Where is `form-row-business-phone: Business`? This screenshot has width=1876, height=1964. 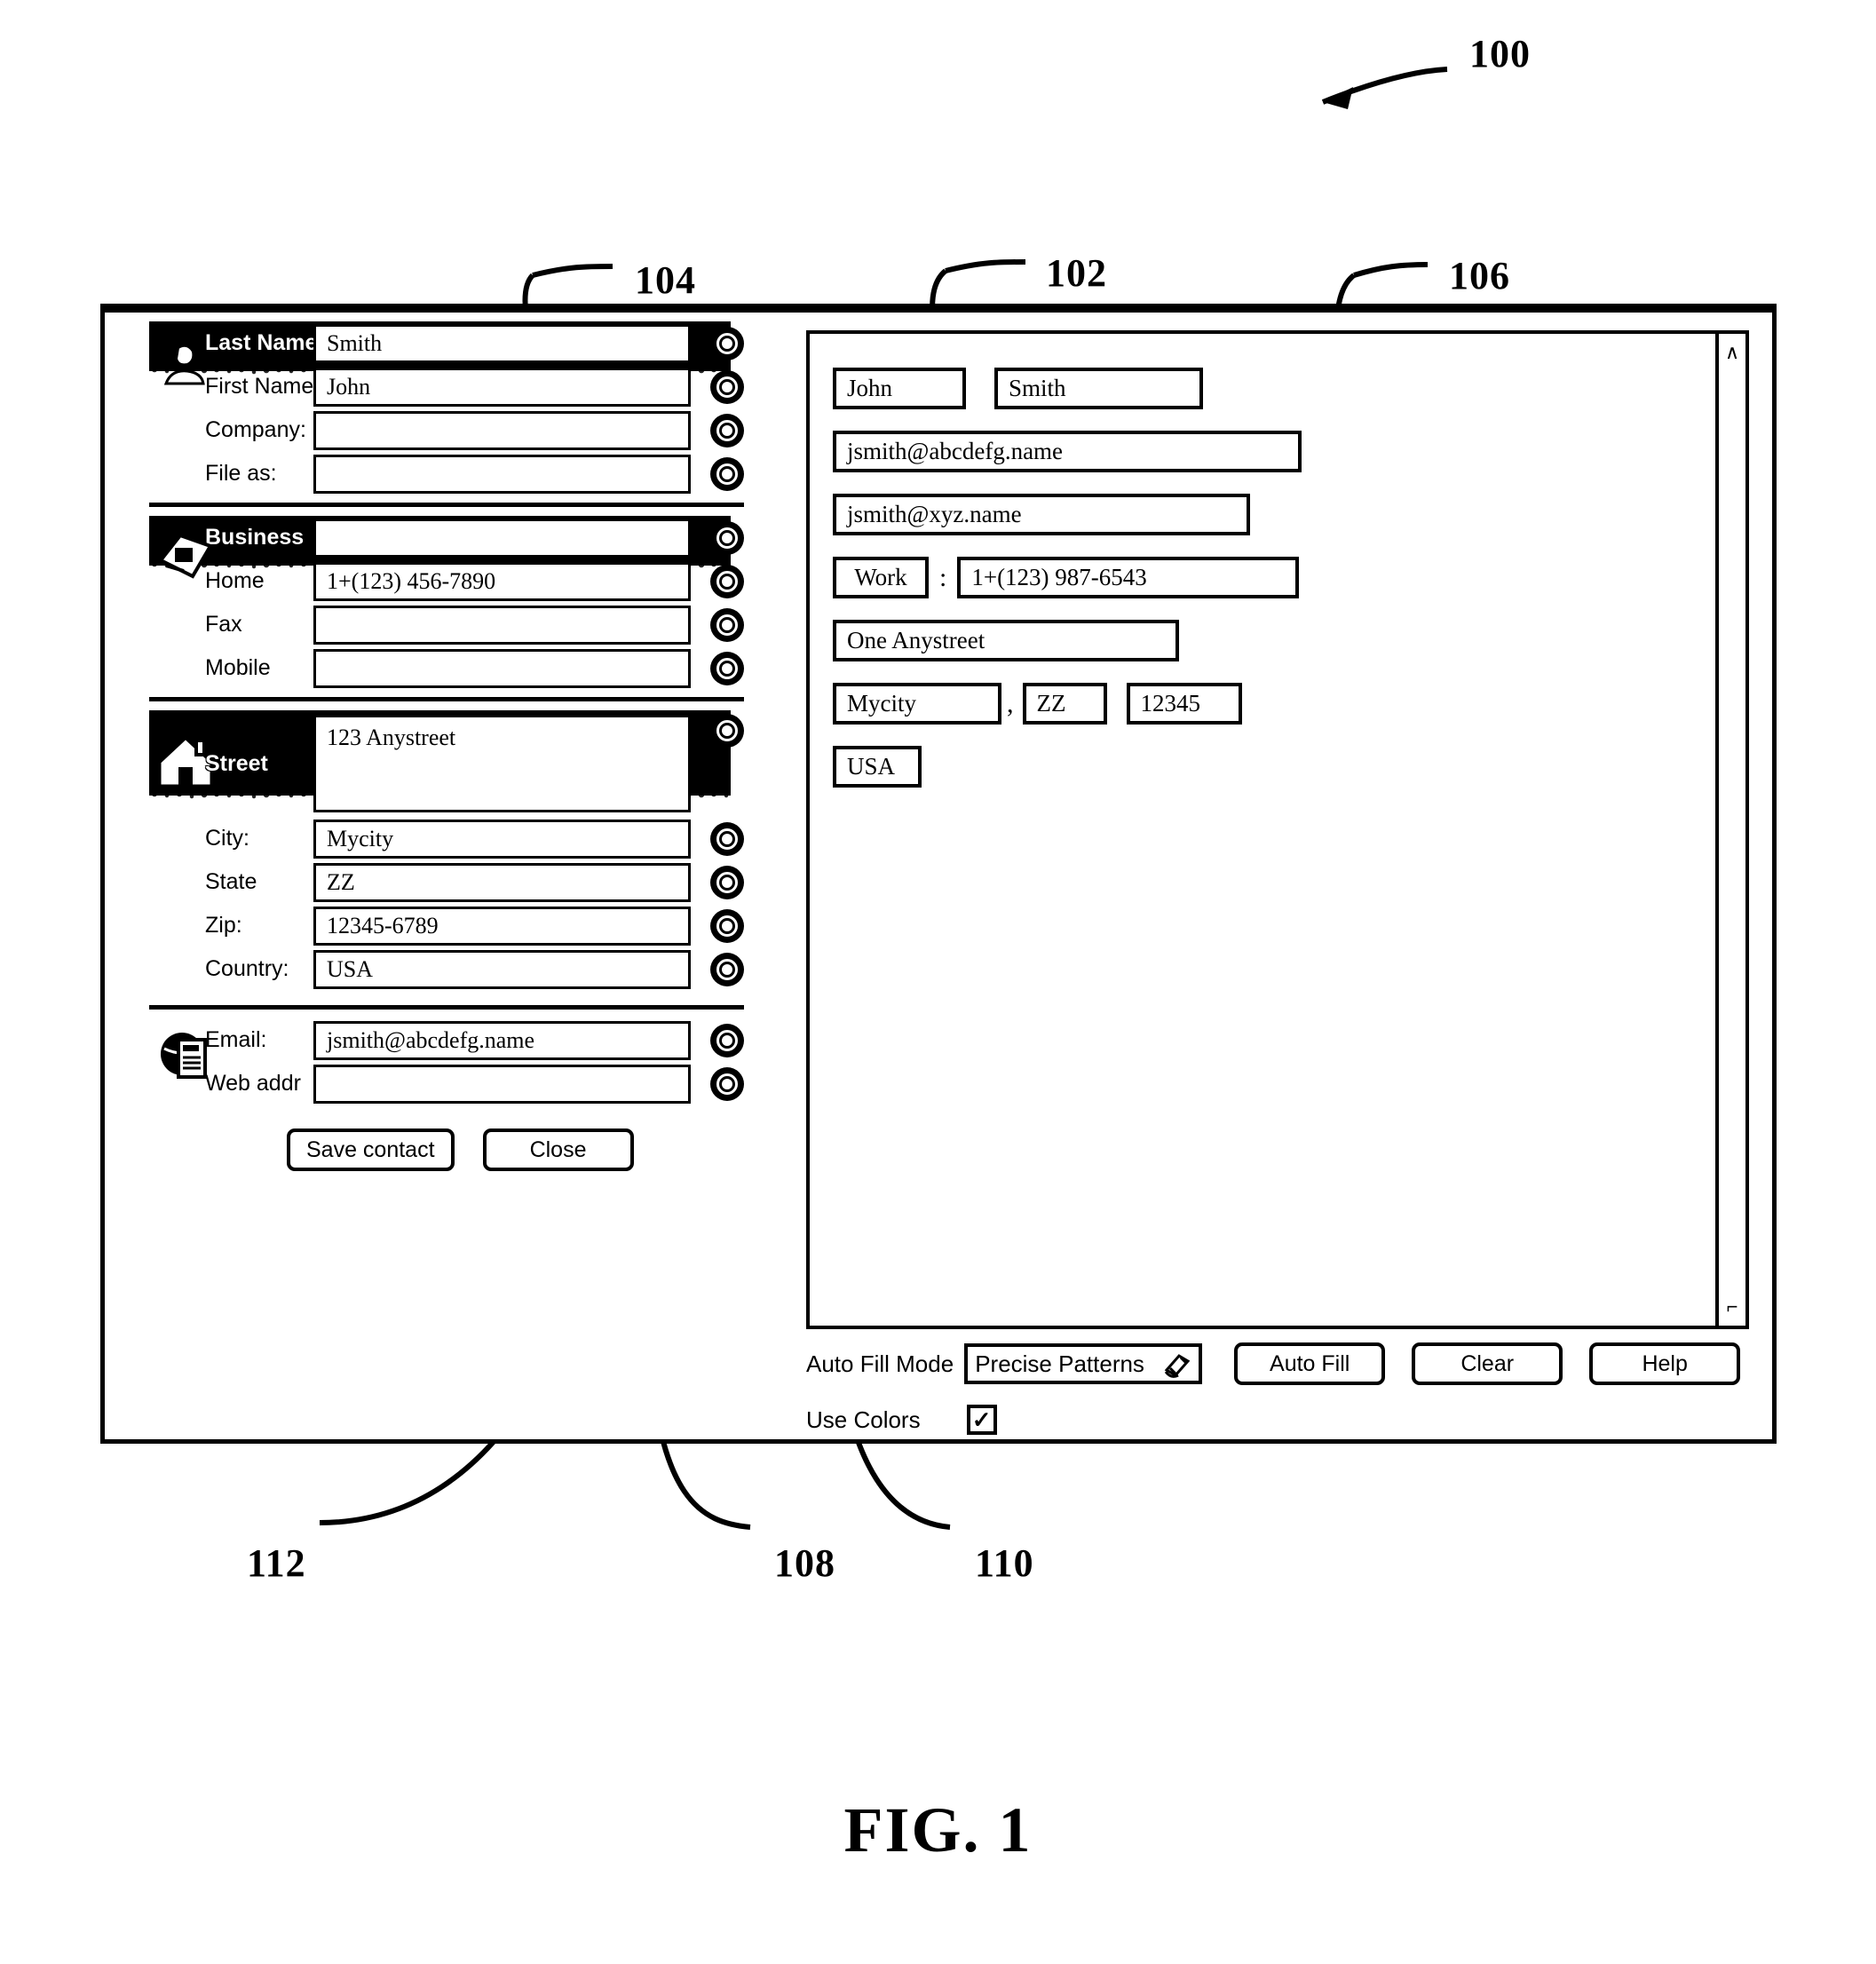
form-row-business-phone: Business is located at coordinates (446, 537).